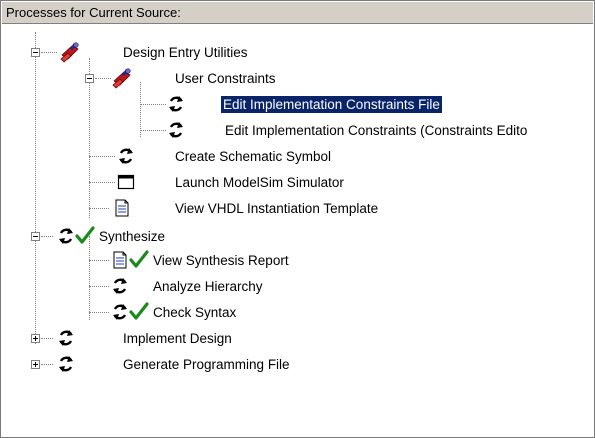 Image resolution: width=595 pixels, height=438 pixels. I want to click on tree-item-analyze-hierarchy: Analyze Hierarchy, so click(208, 286).